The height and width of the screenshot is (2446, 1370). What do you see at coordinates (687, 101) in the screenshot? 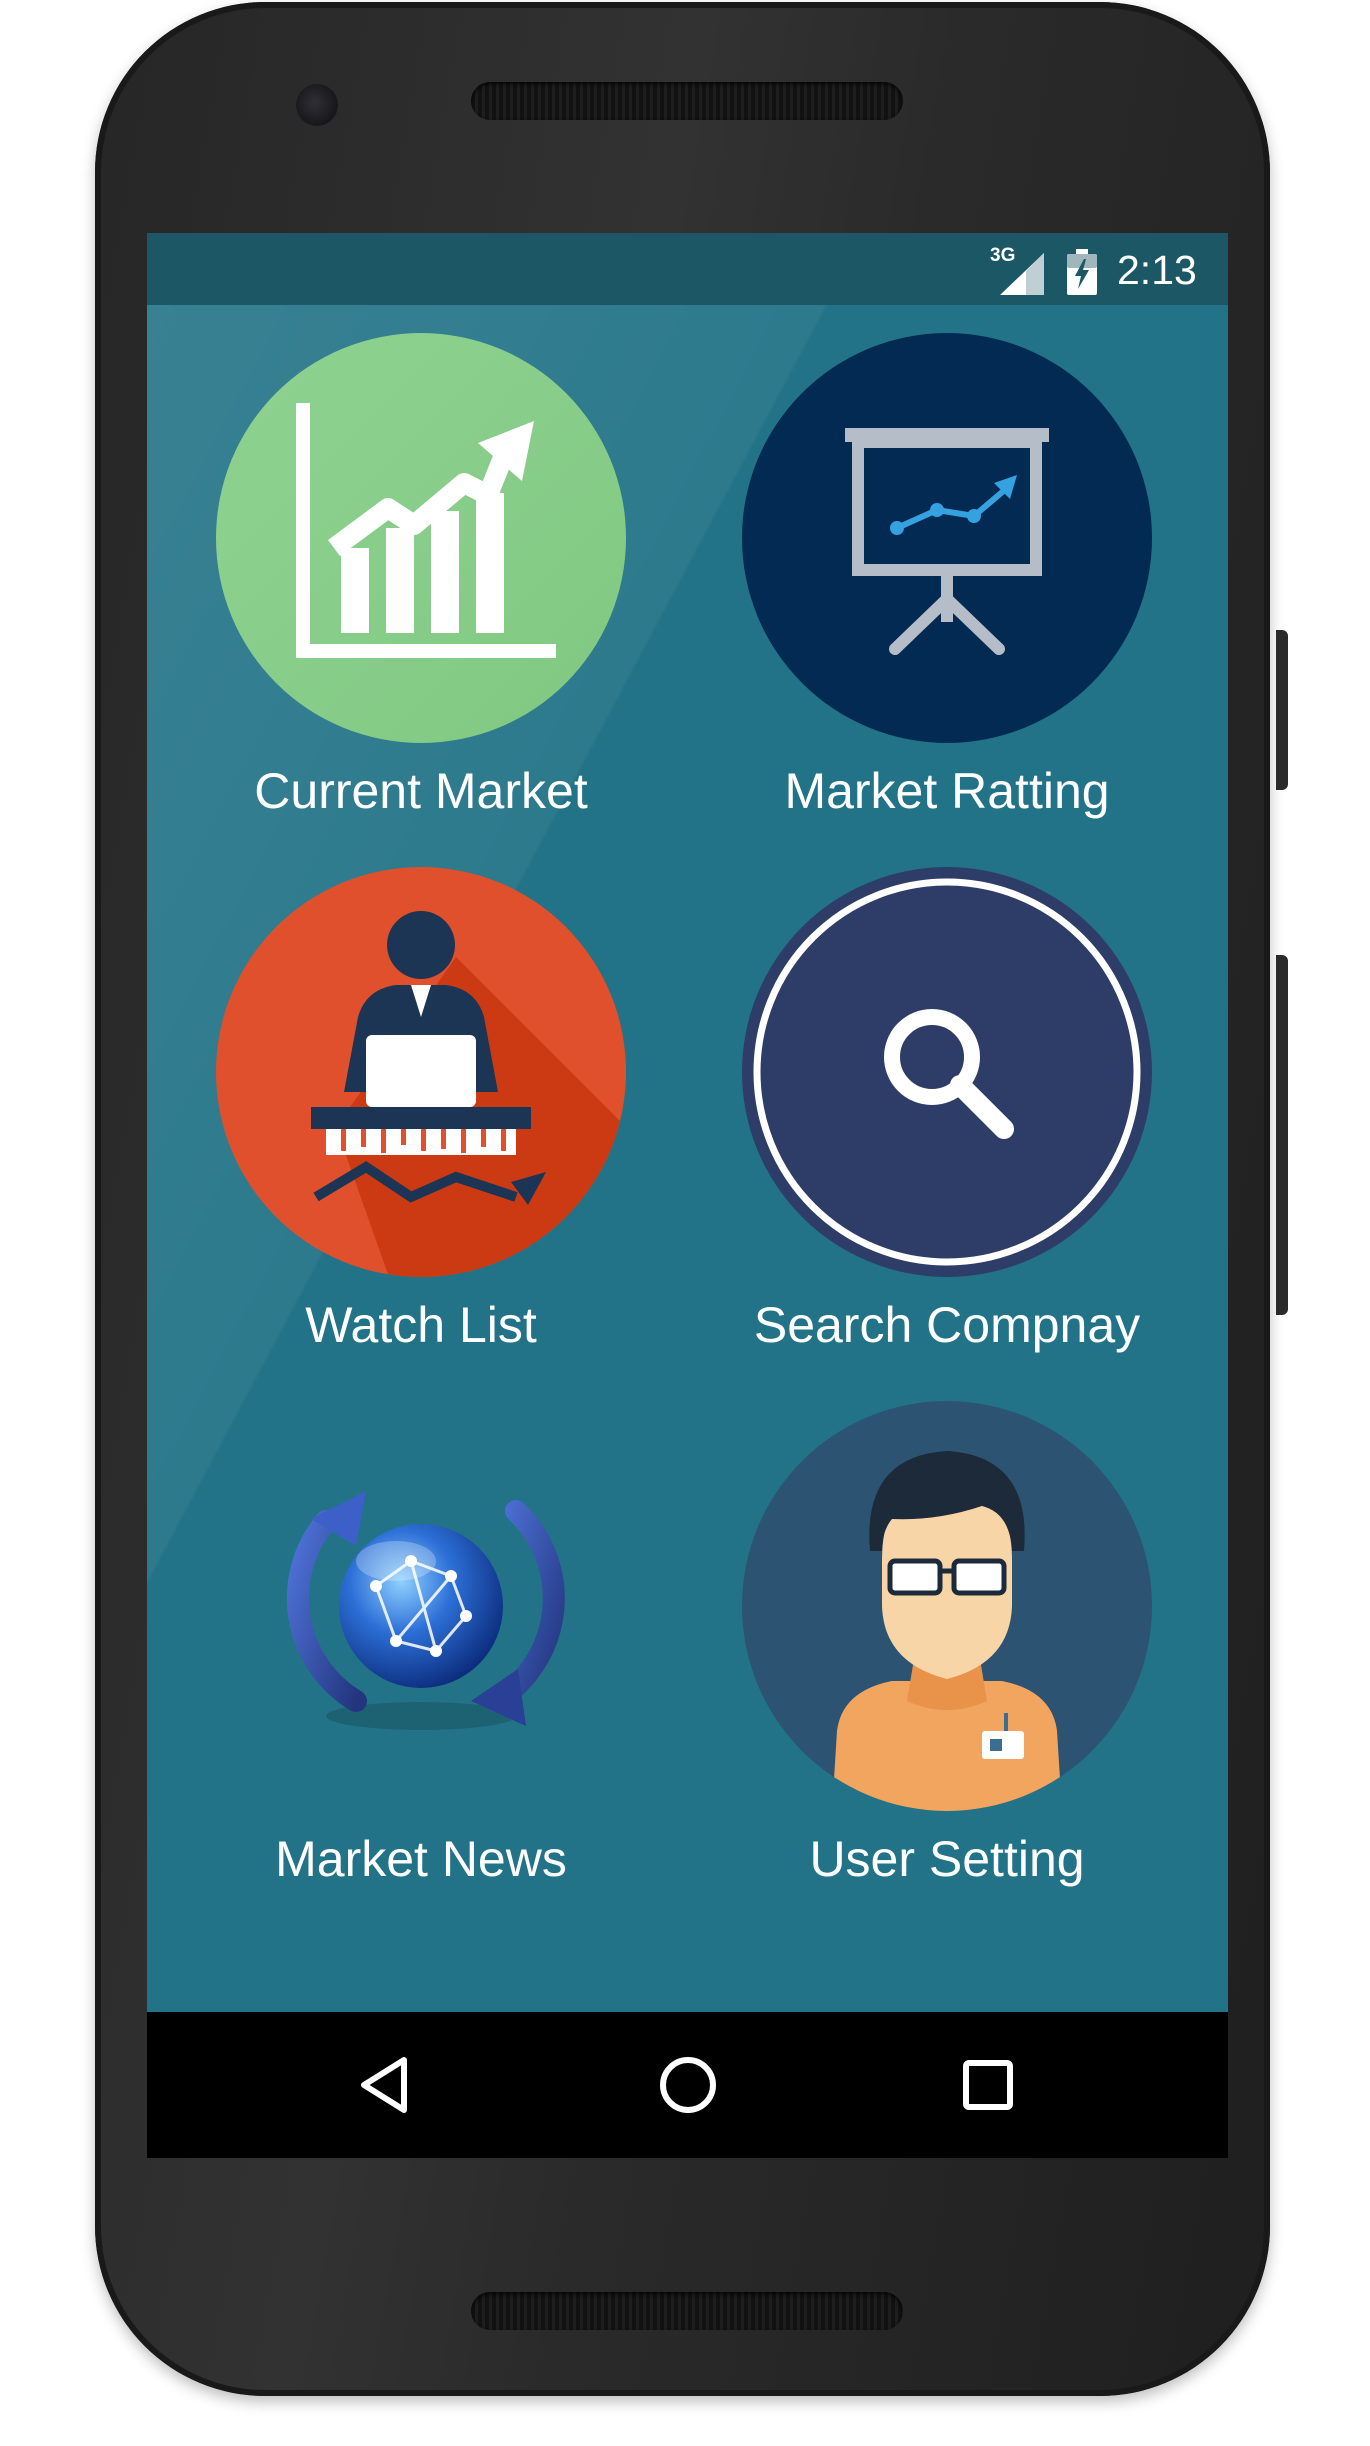
I see `earpiece-speaker` at bounding box center [687, 101].